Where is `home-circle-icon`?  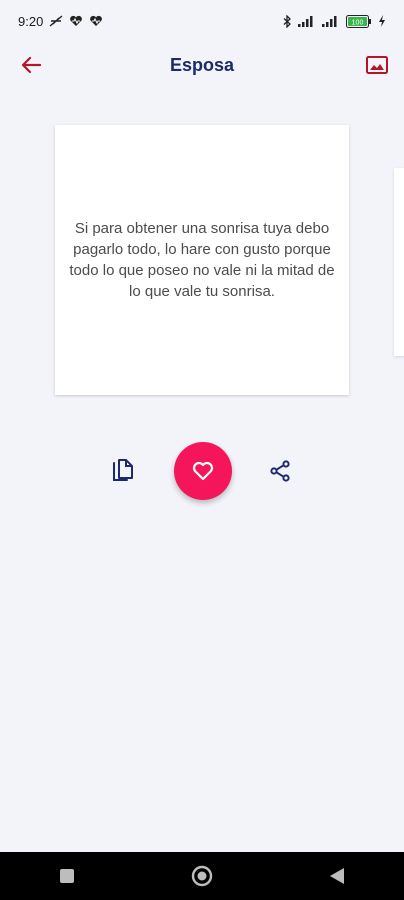 home-circle-icon is located at coordinates (202, 876).